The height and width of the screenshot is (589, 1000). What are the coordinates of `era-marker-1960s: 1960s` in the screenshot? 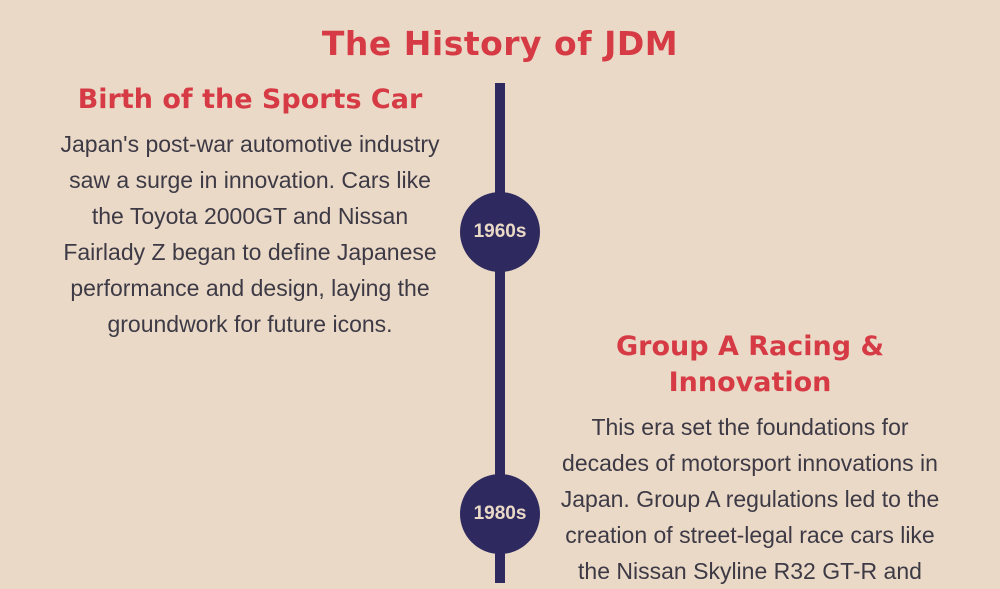 It's located at (500, 232).